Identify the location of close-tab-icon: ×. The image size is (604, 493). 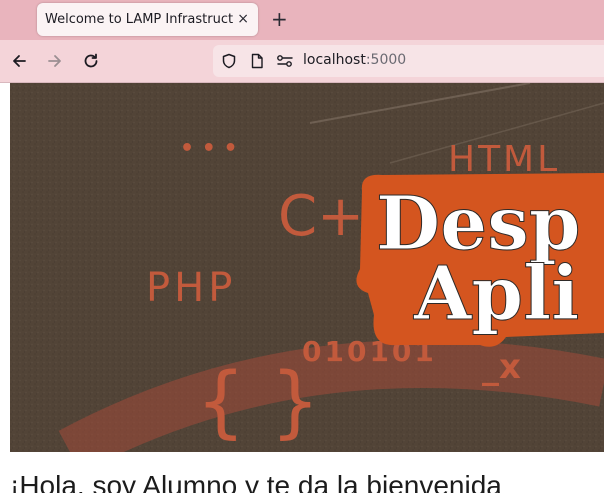
(243, 19).